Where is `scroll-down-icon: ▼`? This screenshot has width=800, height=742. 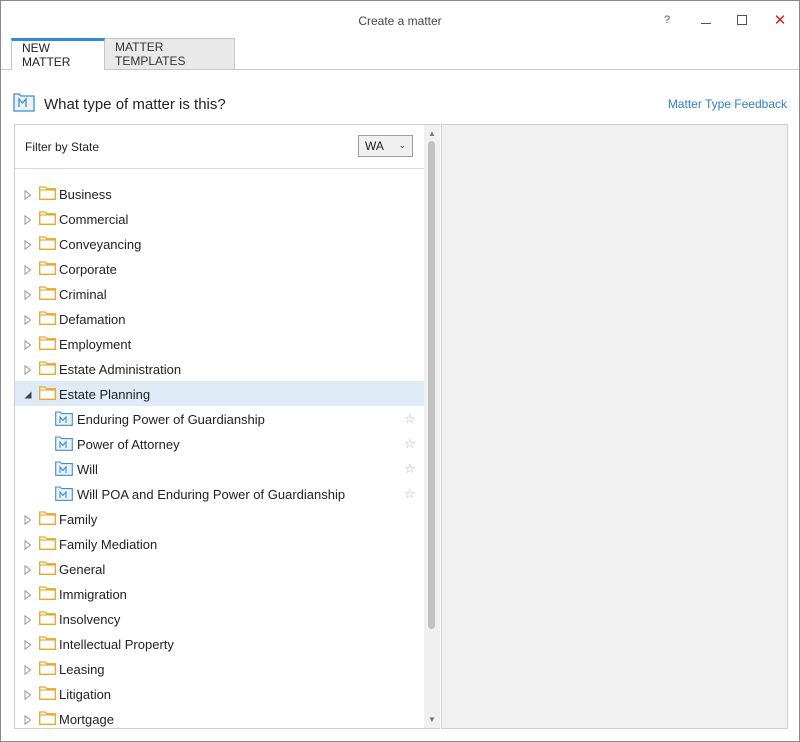
scroll-down-icon: ▼ is located at coordinates (432, 719).